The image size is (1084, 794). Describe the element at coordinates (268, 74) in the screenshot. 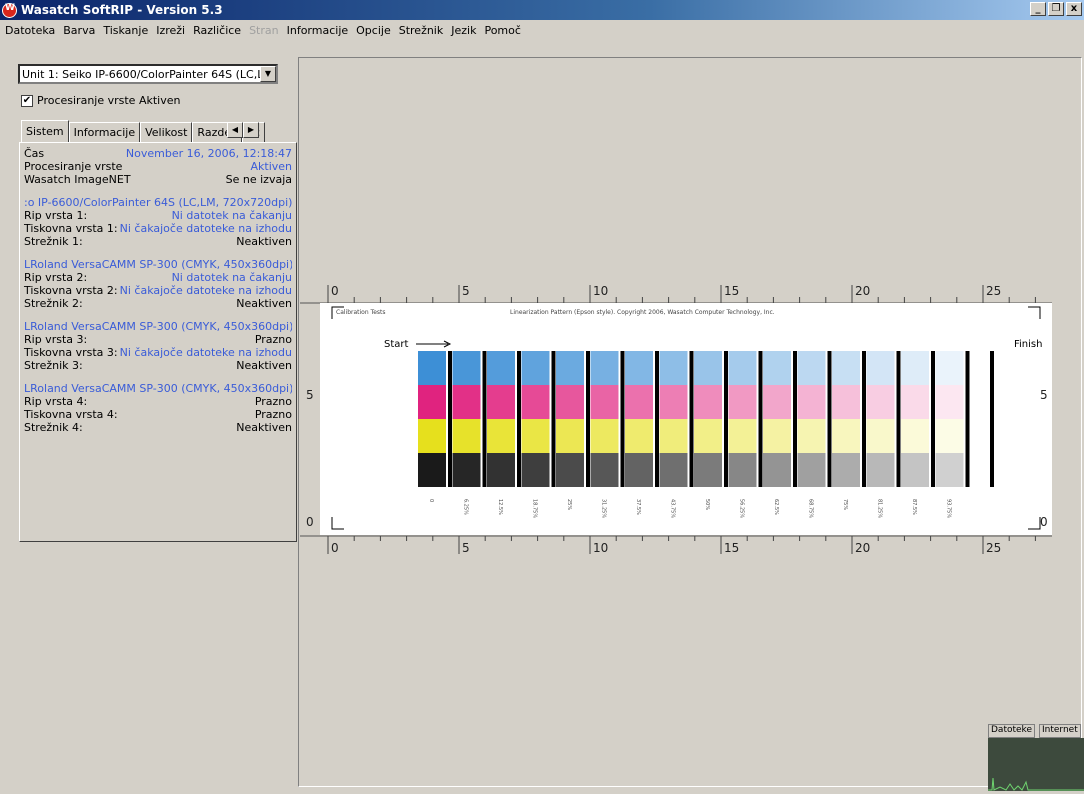

I see `chevron-down-icon: ▼` at that location.